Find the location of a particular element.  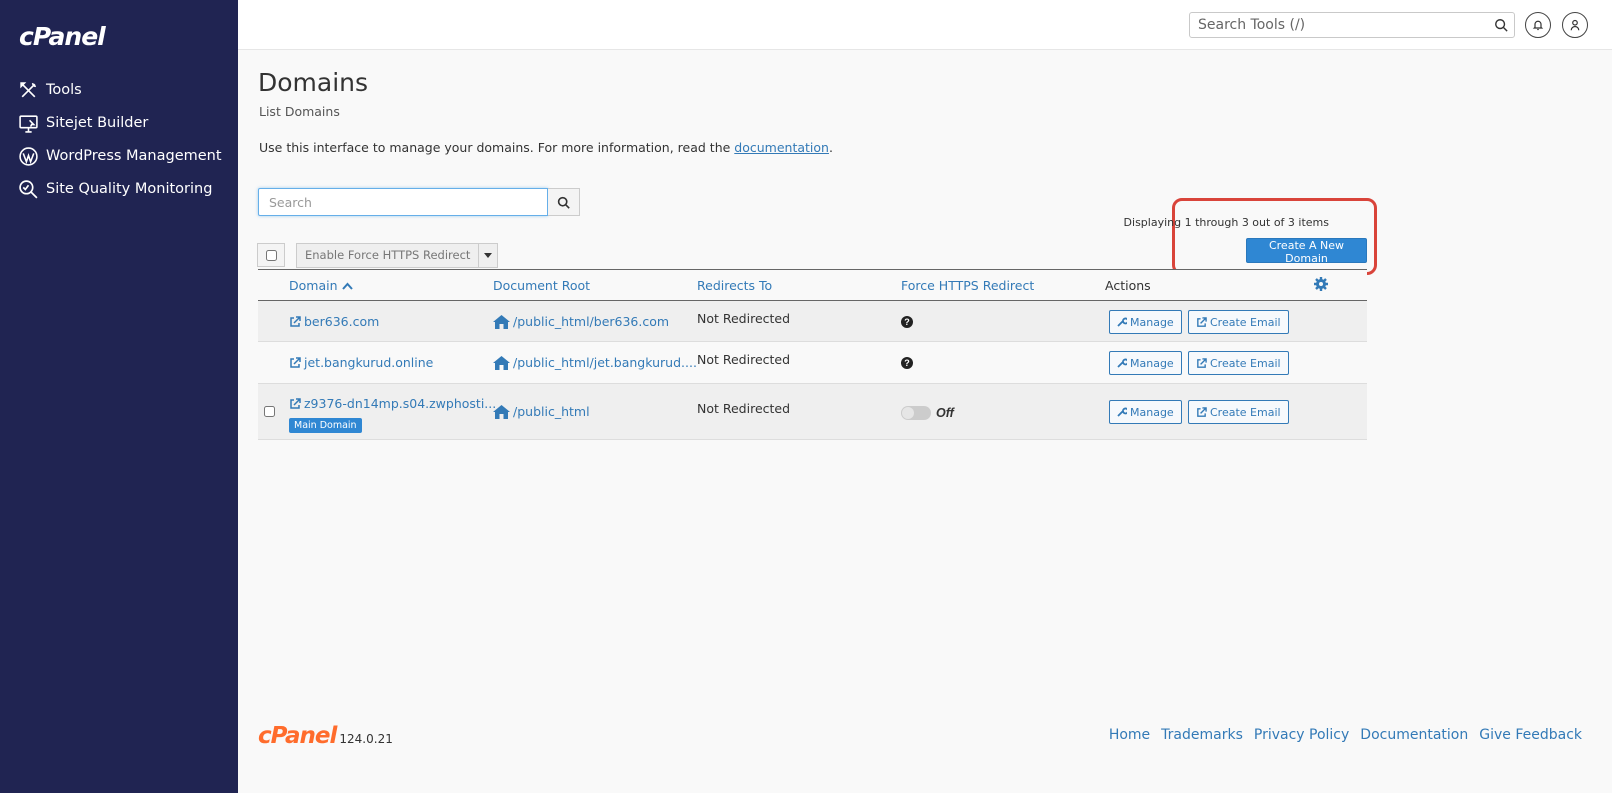

document-root-link: /public_html is located at coordinates (541, 411).